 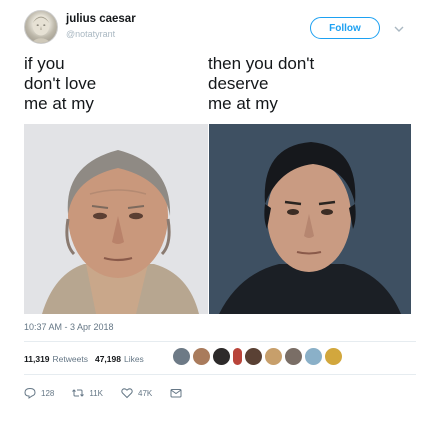 What do you see at coordinates (127, 393) in the screenshot?
I see `like-icon` at bounding box center [127, 393].